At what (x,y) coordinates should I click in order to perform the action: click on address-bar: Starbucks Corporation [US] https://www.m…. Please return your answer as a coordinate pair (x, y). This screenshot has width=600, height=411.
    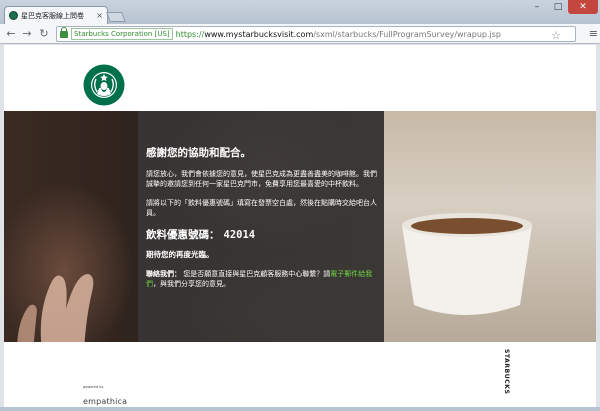
    Looking at the image, I should click on (316, 34).